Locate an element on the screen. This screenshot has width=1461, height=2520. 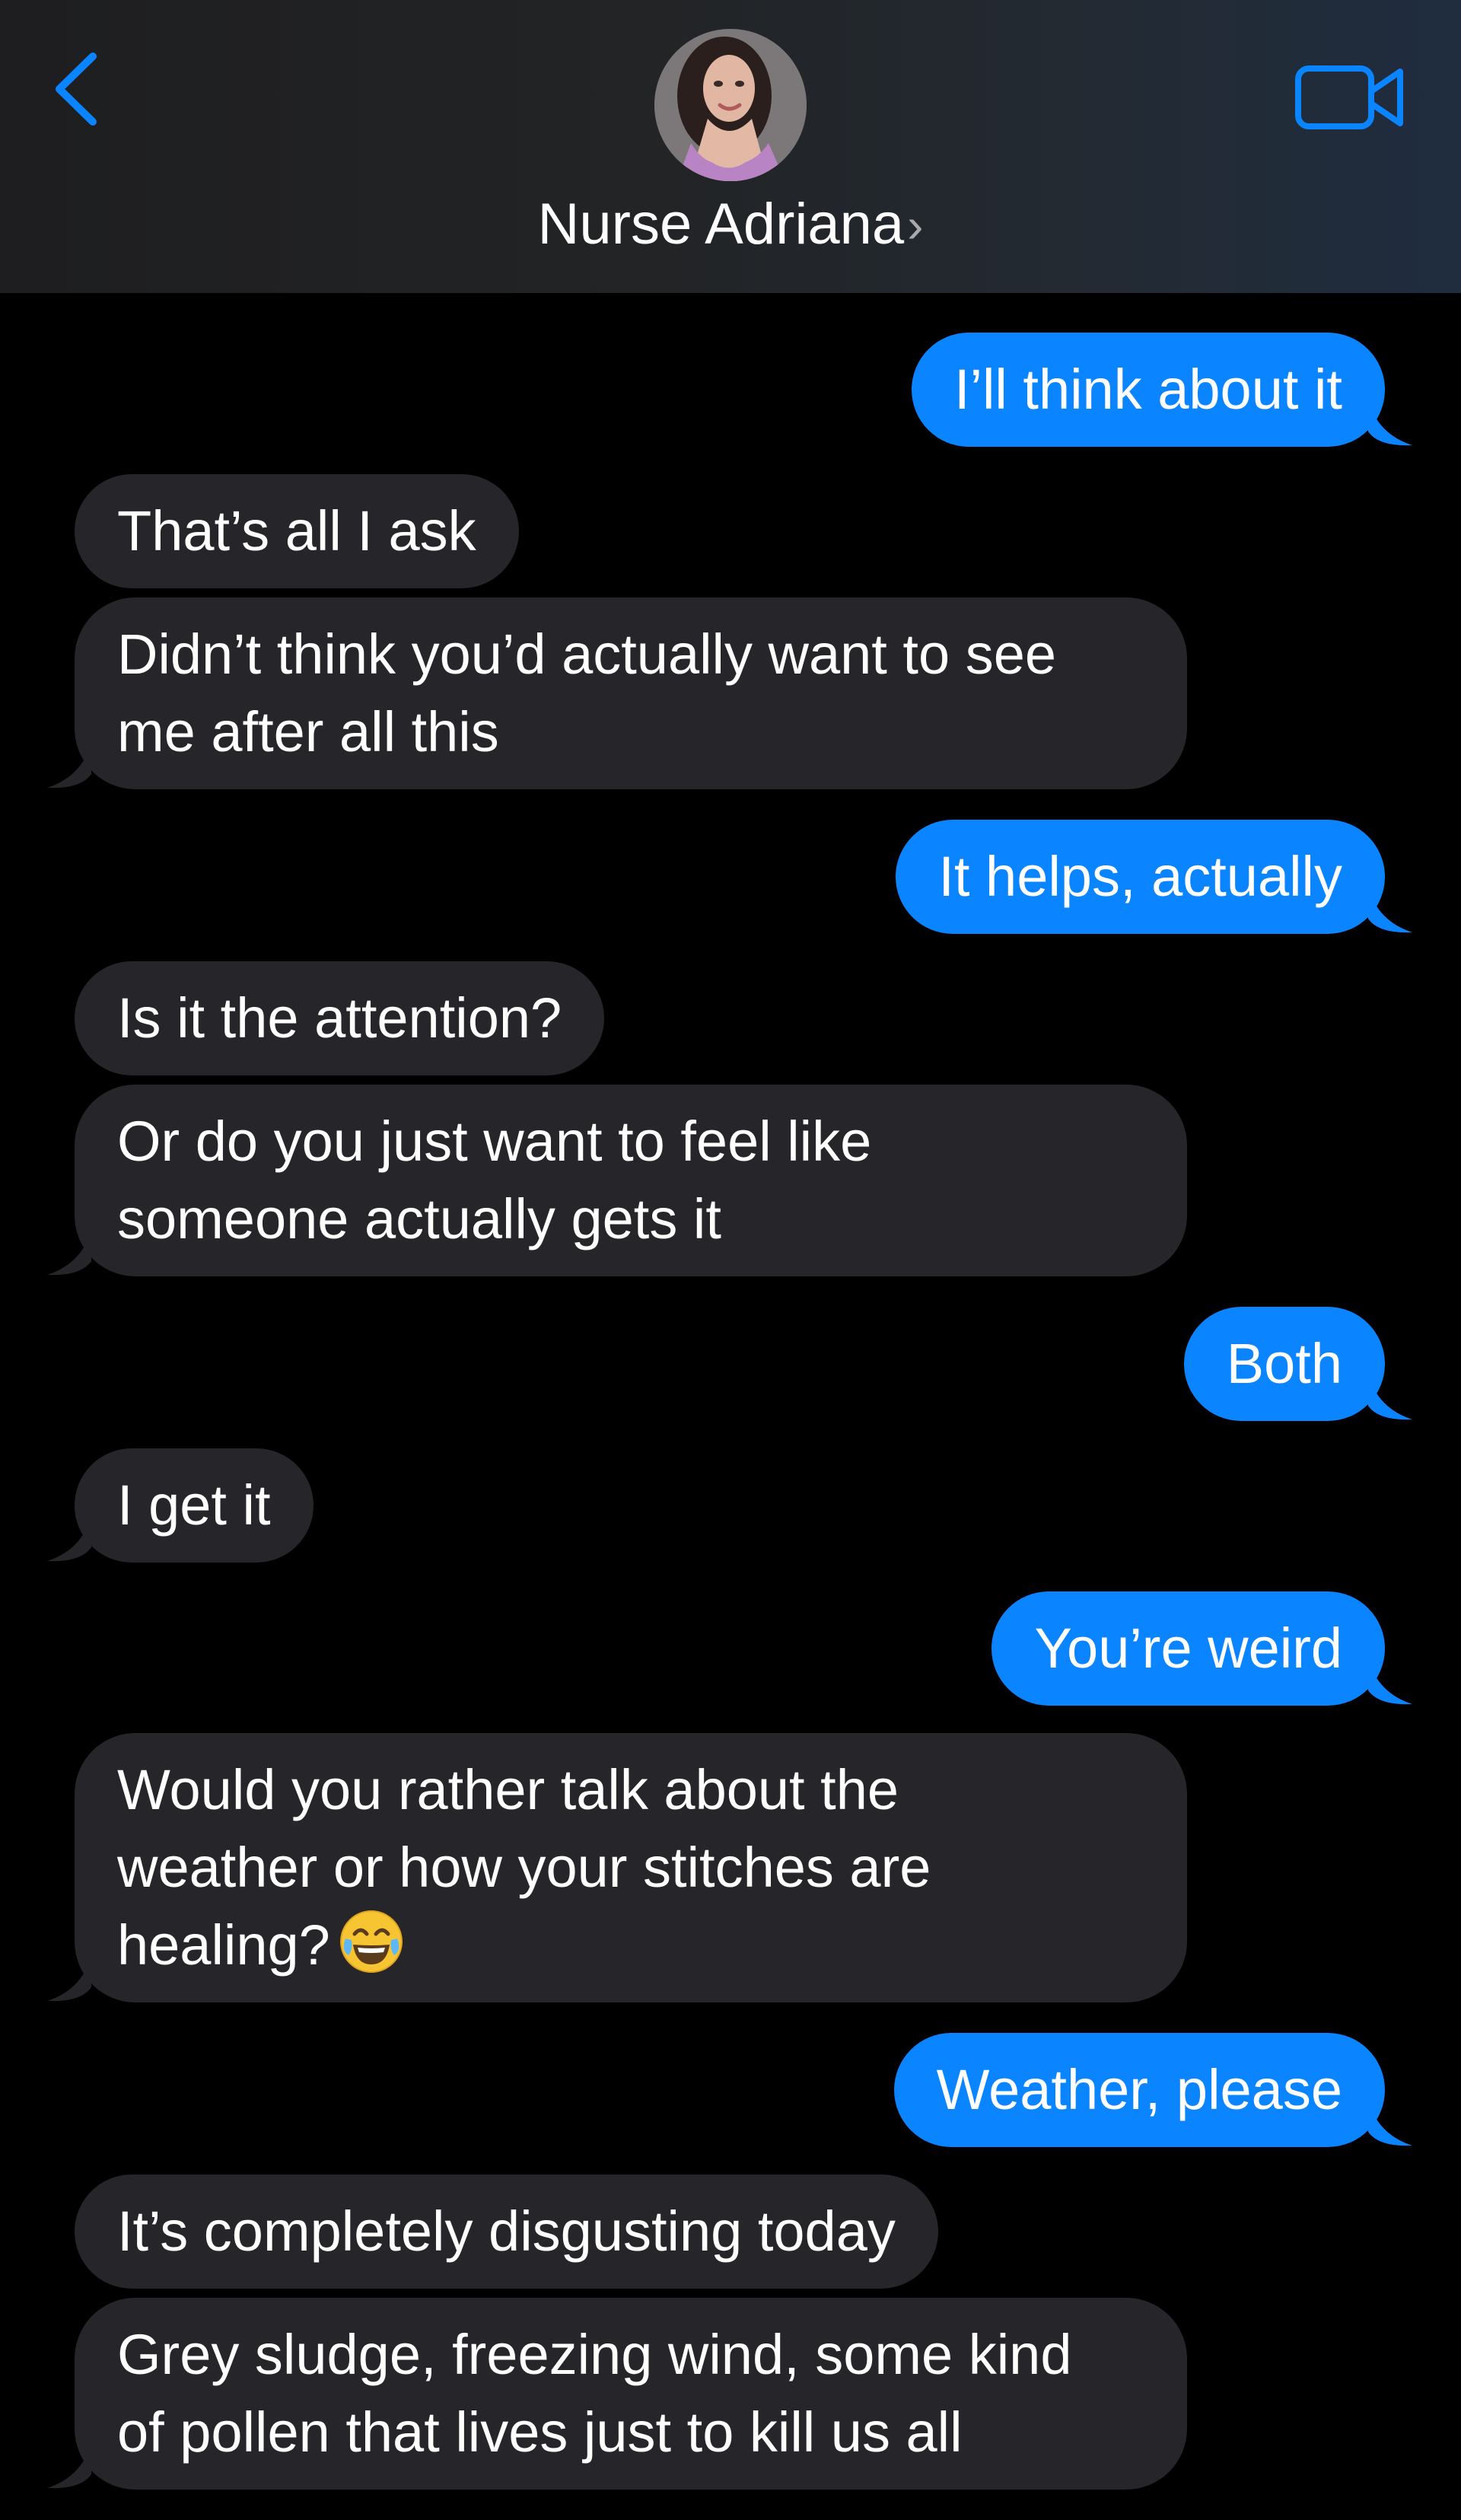
message-bubble-outgoing: It helps, actually is located at coordinates (1154, 877).